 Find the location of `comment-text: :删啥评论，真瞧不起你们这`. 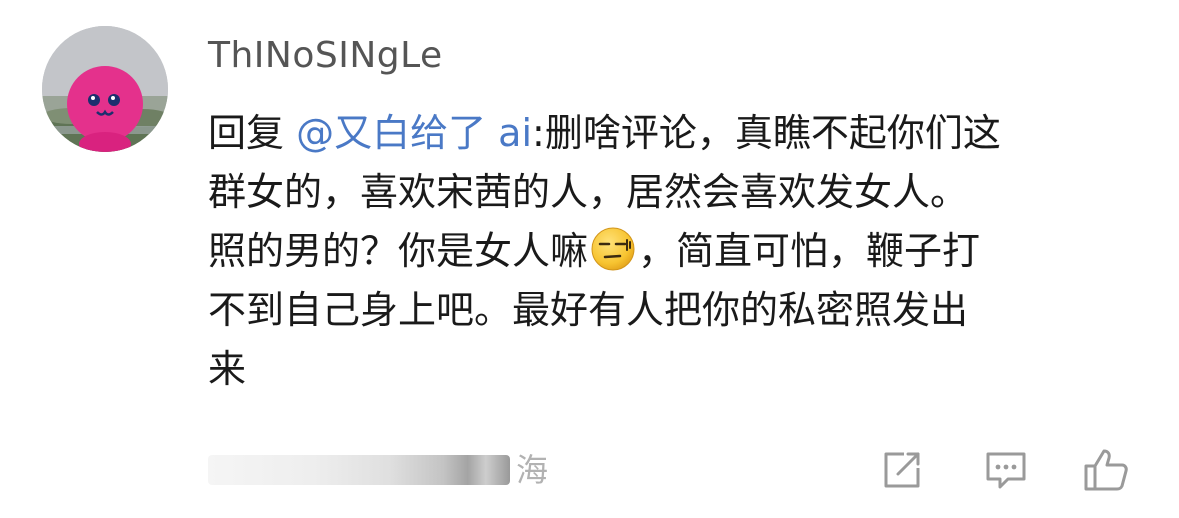

comment-text: :删啥评论，真瞧不起你们这 is located at coordinates (766, 133).